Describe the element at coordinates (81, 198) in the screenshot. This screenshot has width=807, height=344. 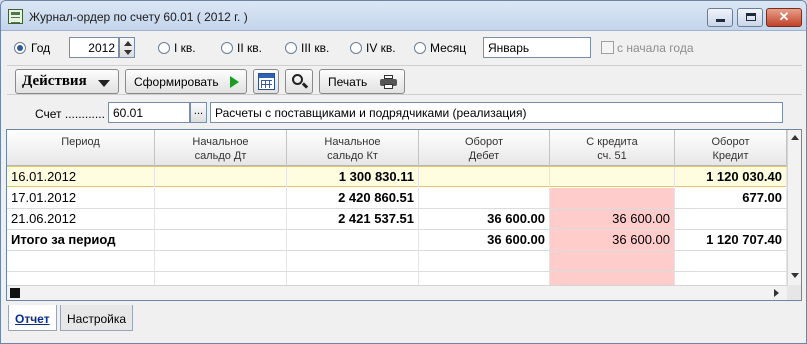
I see `cell-period: 17.01.2012` at that location.